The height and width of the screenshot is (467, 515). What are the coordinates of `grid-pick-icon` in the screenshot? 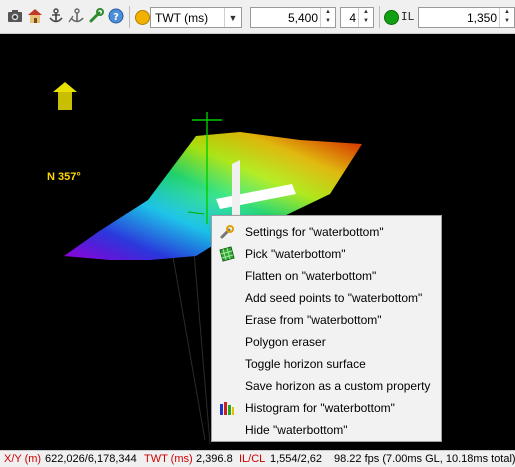 It's located at (227, 254).